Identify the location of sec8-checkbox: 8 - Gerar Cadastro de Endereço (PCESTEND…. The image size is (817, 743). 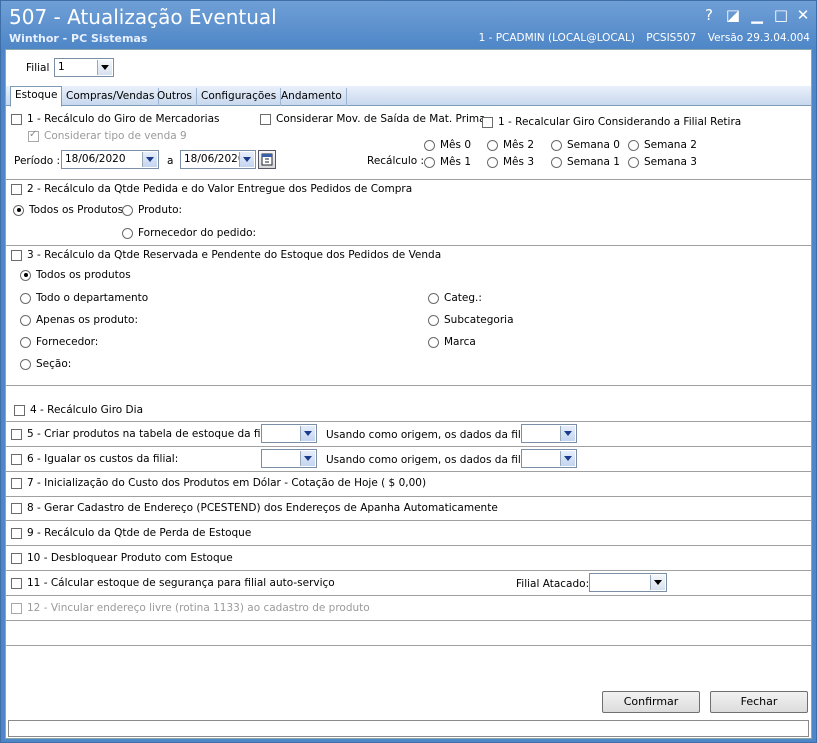
(254, 508).